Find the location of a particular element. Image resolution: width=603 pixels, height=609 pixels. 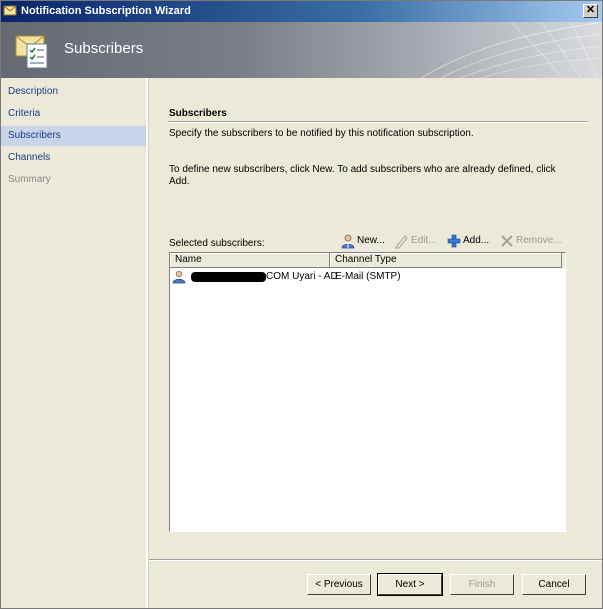

sidebar-item-channels: Channels is located at coordinates (73, 158).